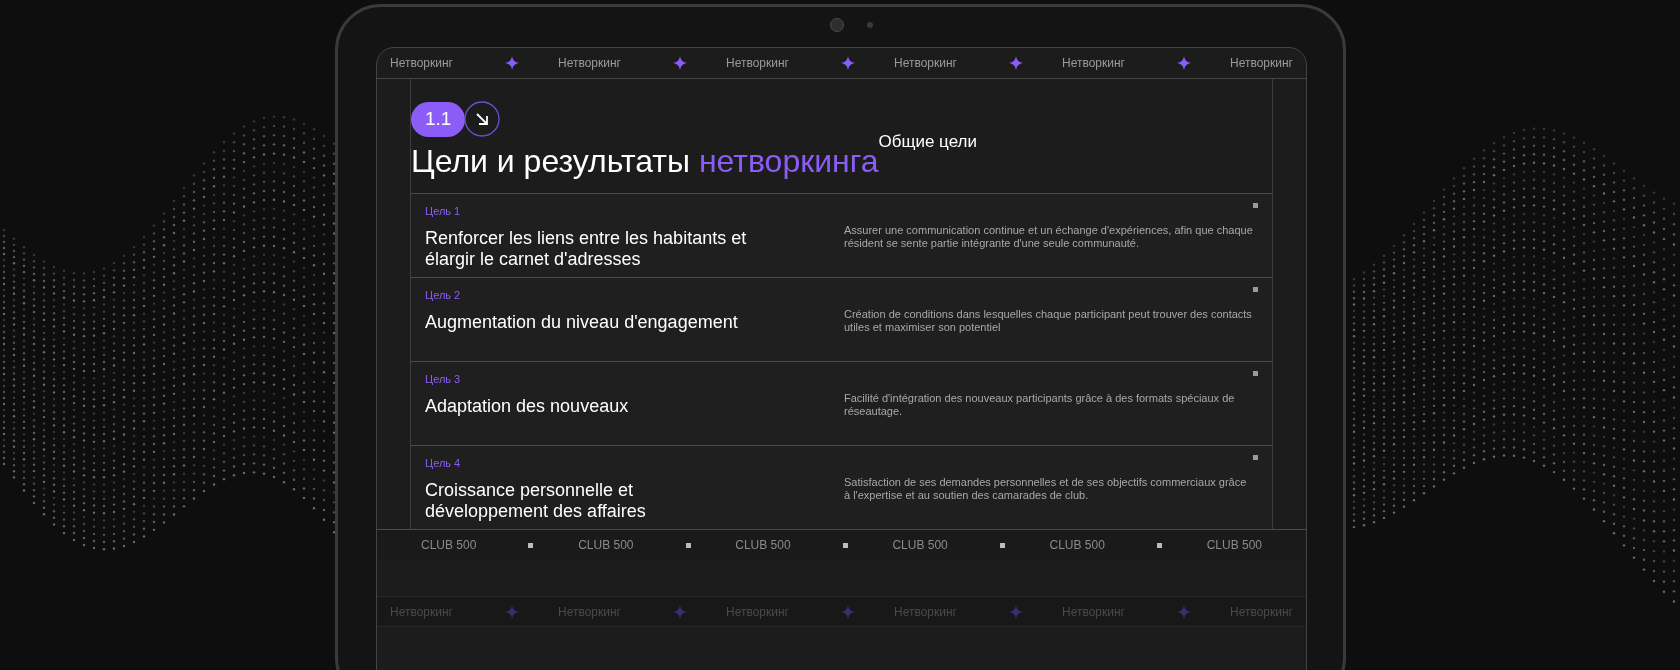  What do you see at coordinates (443, 379) in the screenshot?
I see `goal-label: Цель 3` at bounding box center [443, 379].